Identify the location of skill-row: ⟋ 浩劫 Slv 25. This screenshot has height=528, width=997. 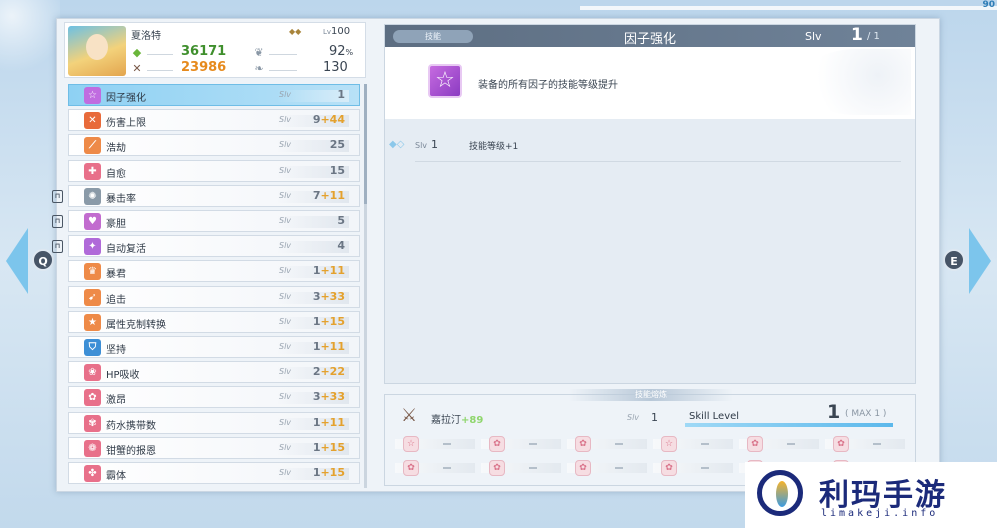
(214, 145).